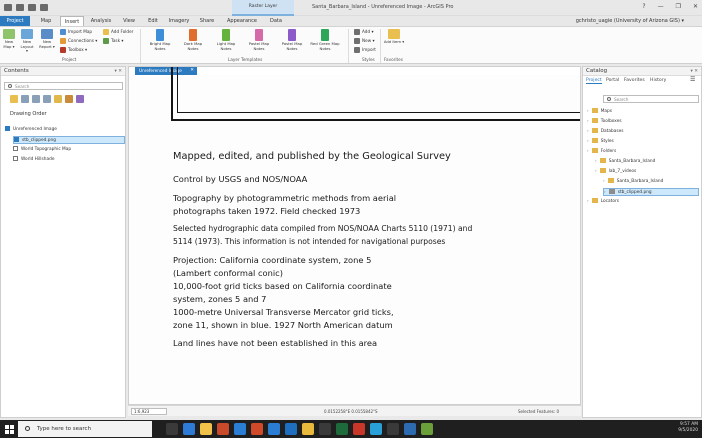 The width and height of the screenshot is (702, 438). What do you see at coordinates (46, 21) in the screenshot?
I see `tab-map: Map` at bounding box center [46, 21].